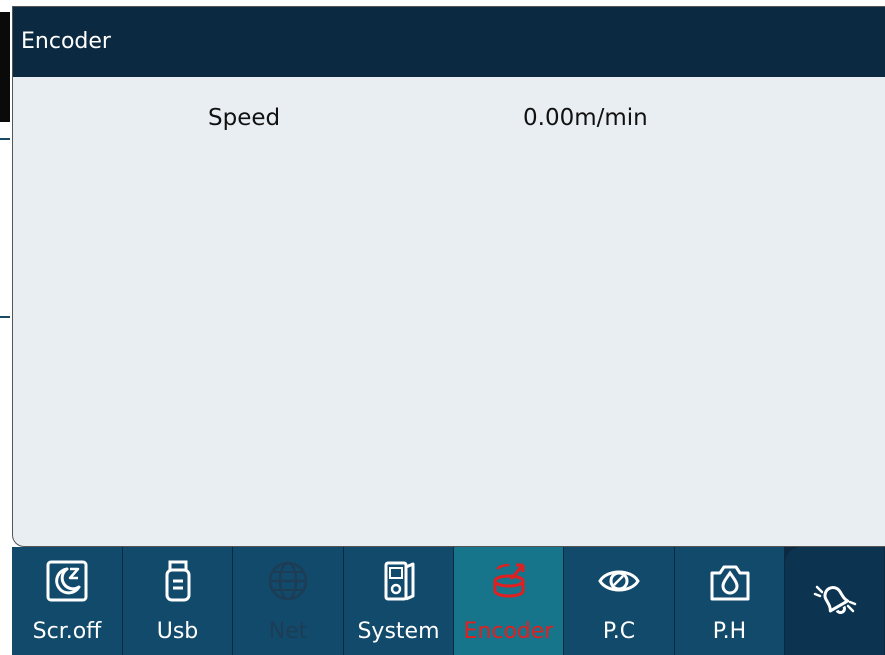  Describe the element at coordinates (66, 41) in the screenshot. I see `page-title: Encoder` at that location.